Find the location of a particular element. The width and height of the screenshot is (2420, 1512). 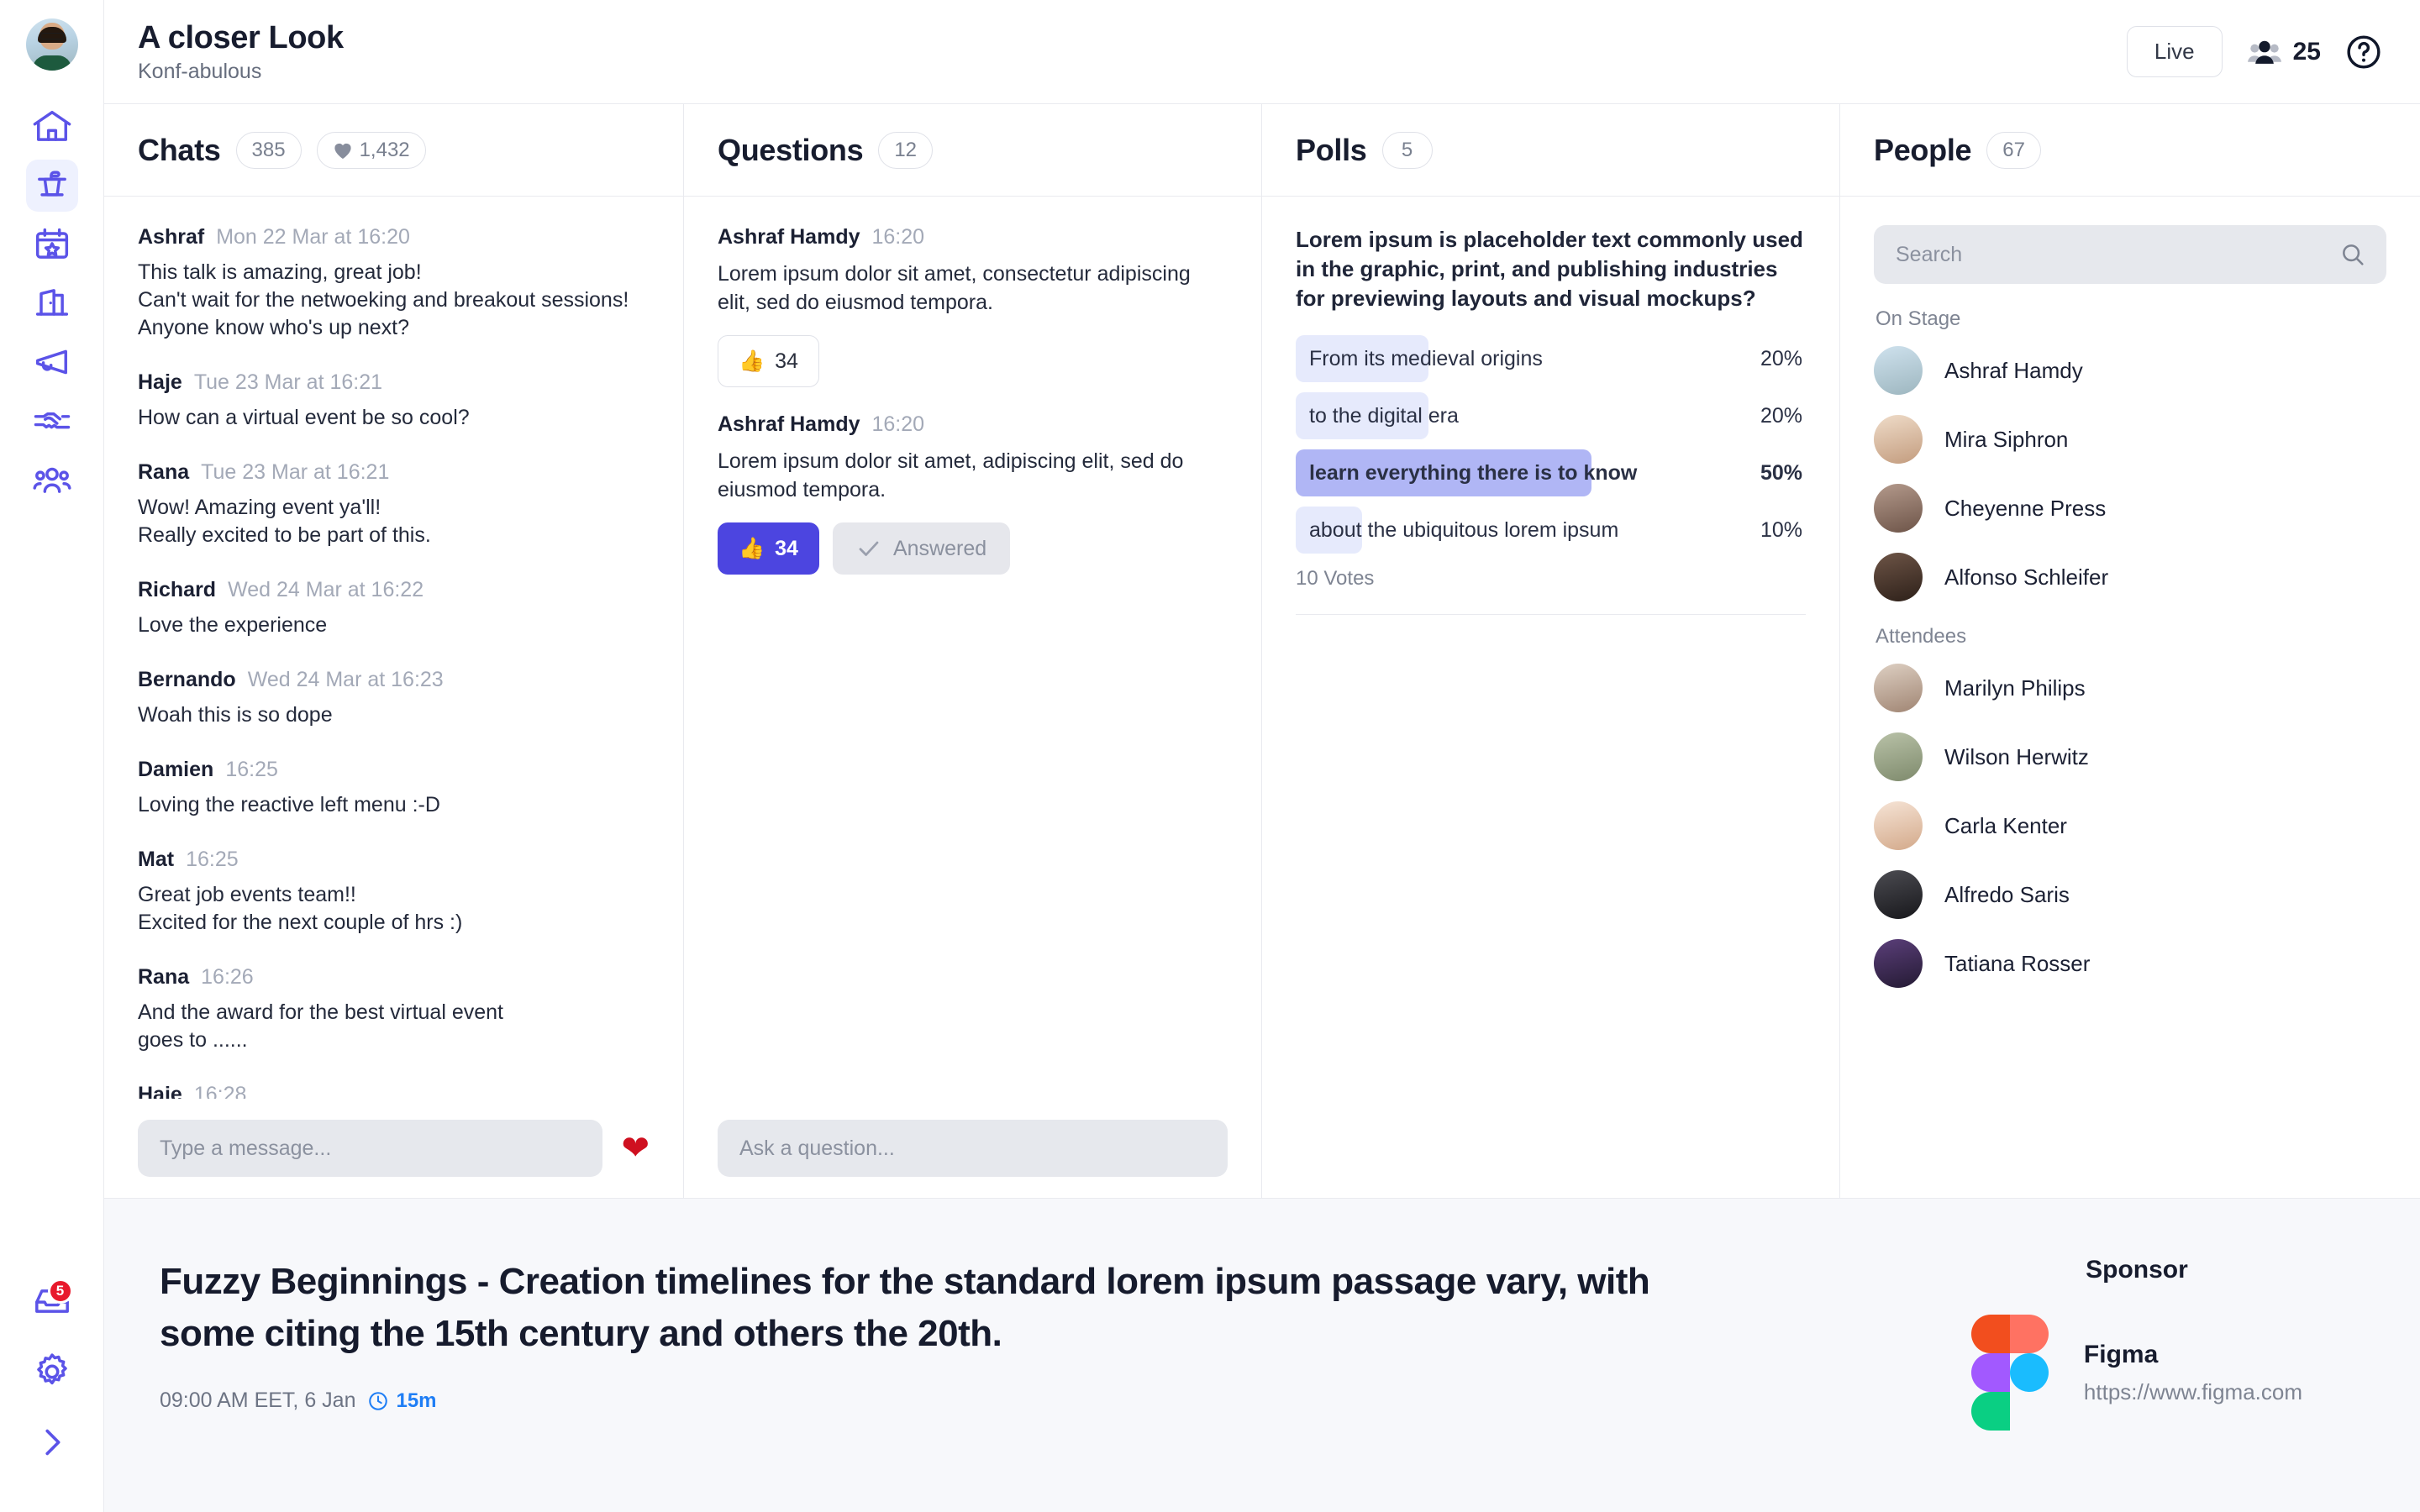

calendar-star-icon is located at coordinates (52, 244).